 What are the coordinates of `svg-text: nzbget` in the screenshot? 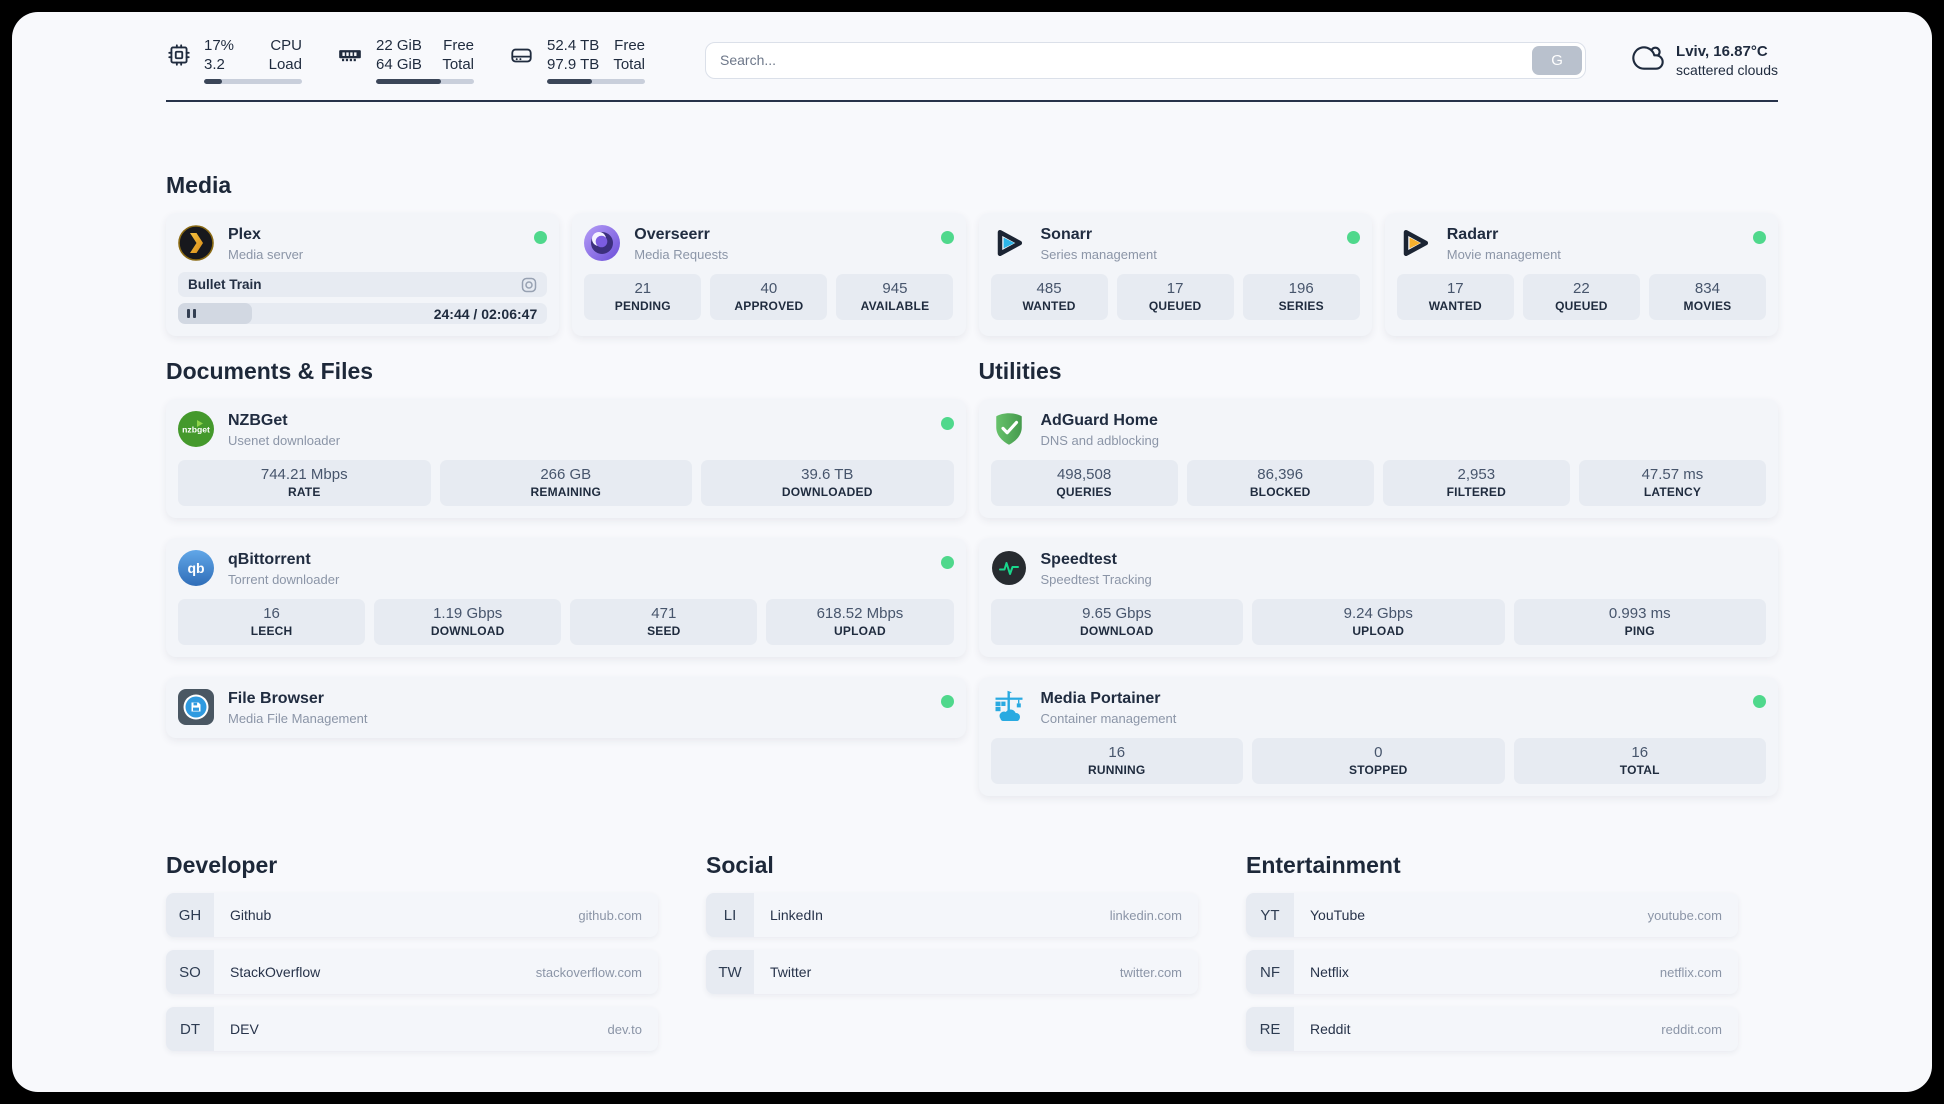 It's located at (196, 430).